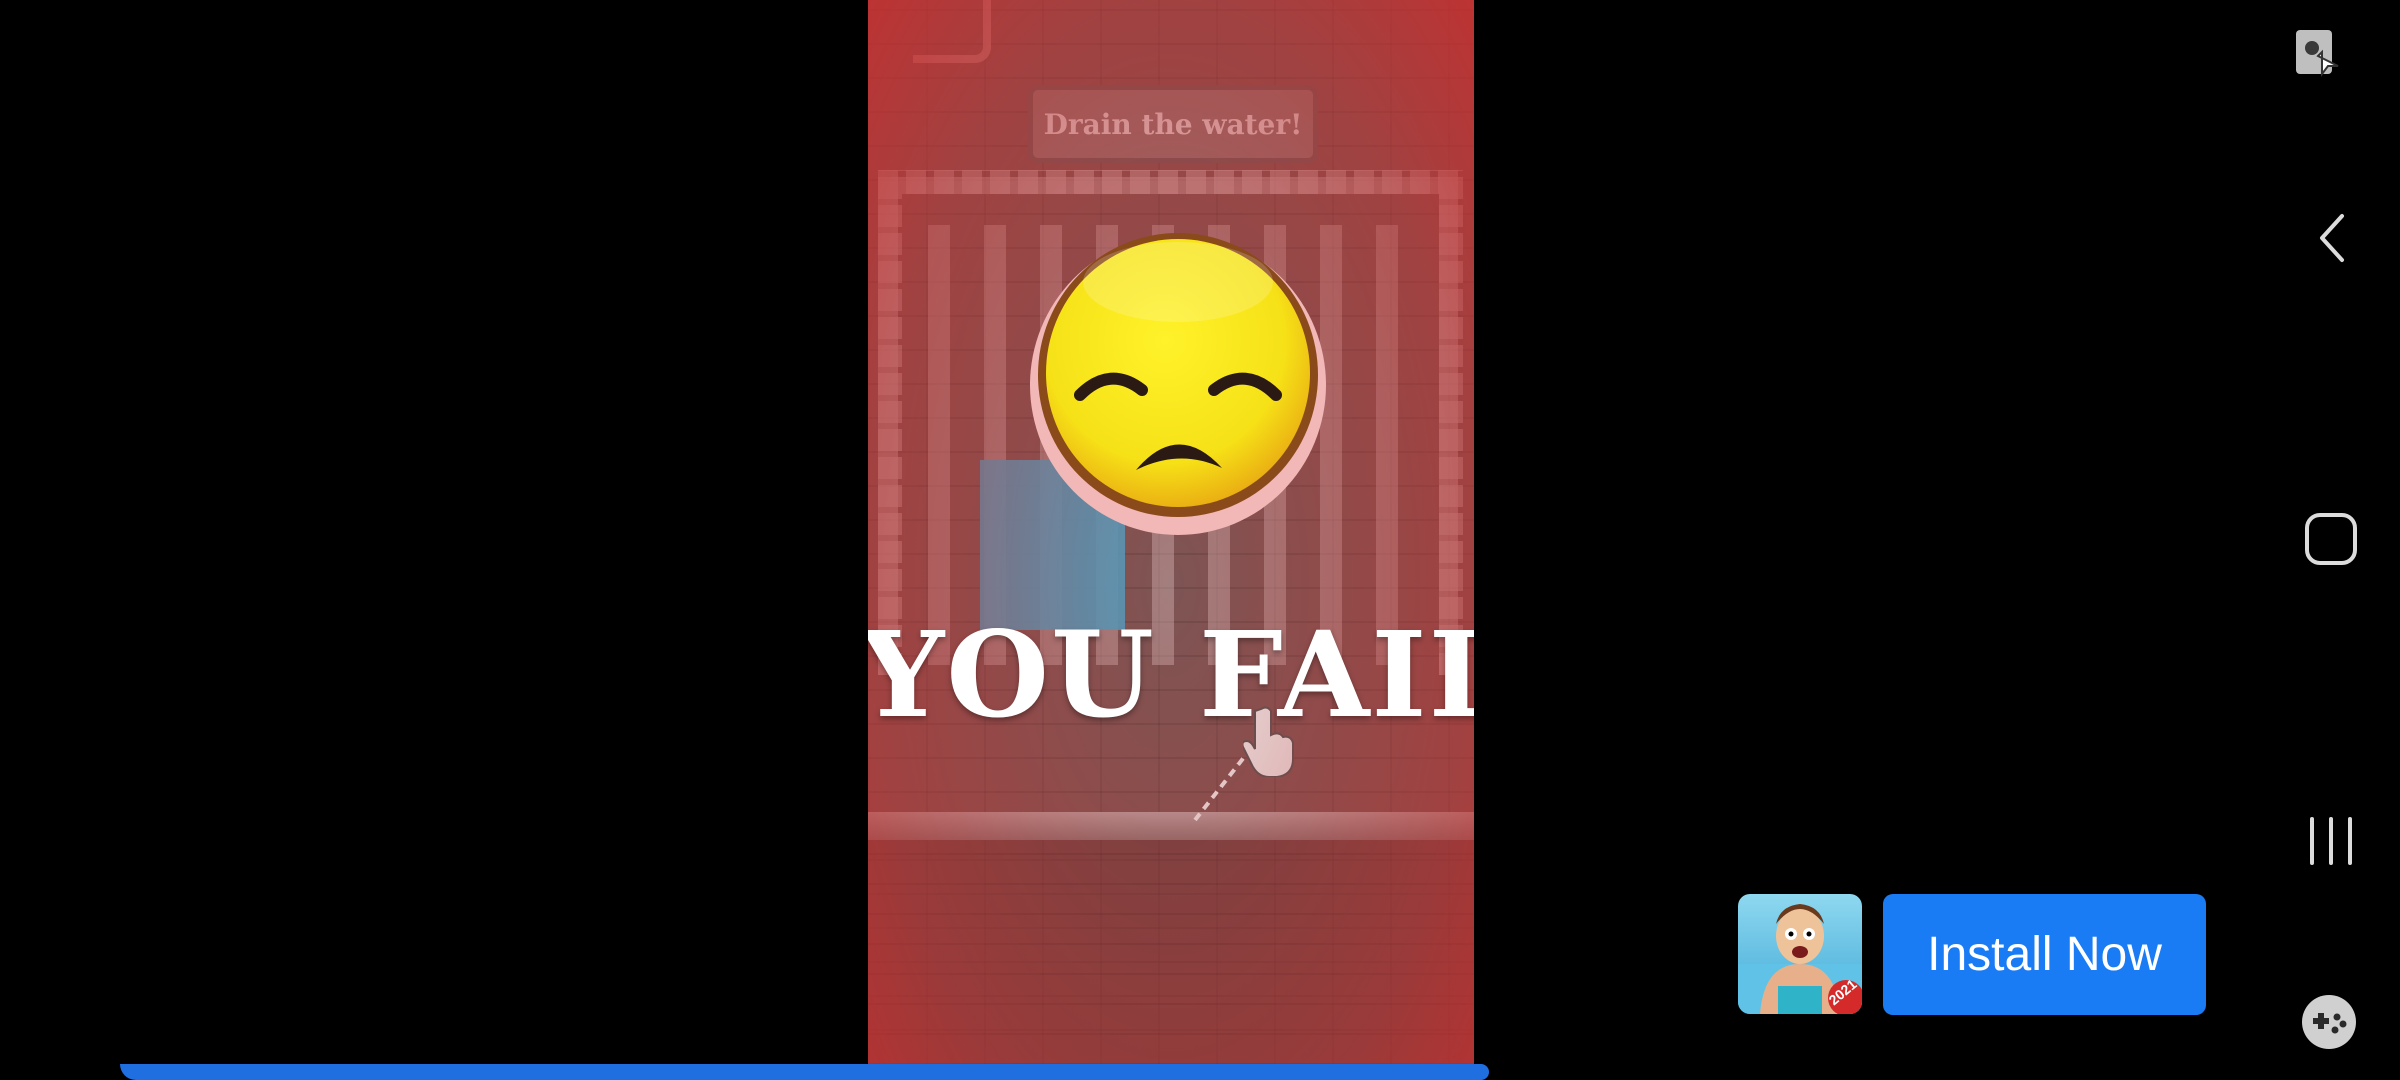 This screenshot has height=1080, width=2400. I want to click on touch-lock-icon, so click(2317, 53).